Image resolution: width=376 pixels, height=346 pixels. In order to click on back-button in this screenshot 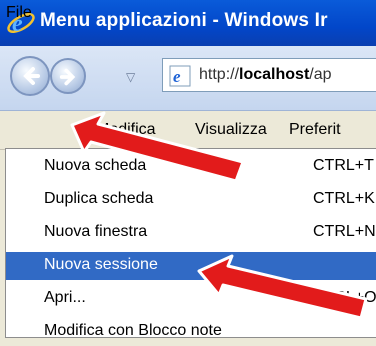, I will do `click(30, 76)`.